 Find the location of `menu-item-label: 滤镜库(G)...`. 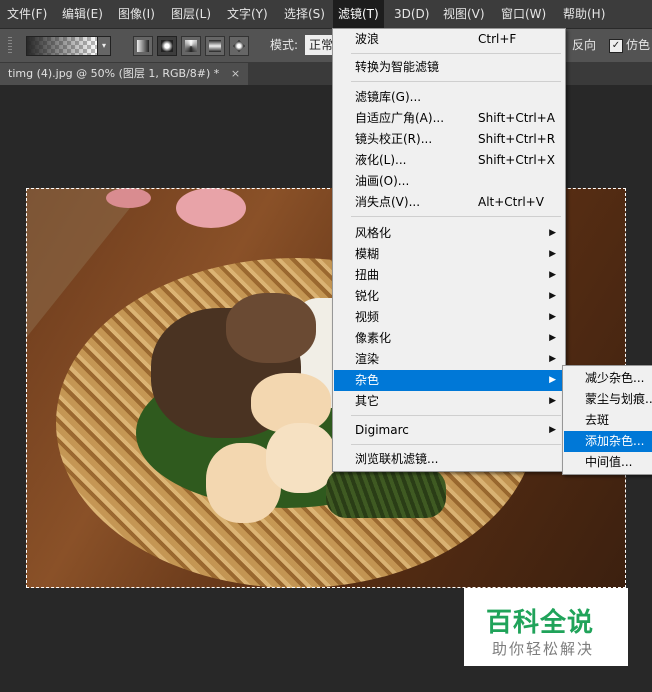

menu-item-label: 滤镜库(G)... is located at coordinates (388, 97).